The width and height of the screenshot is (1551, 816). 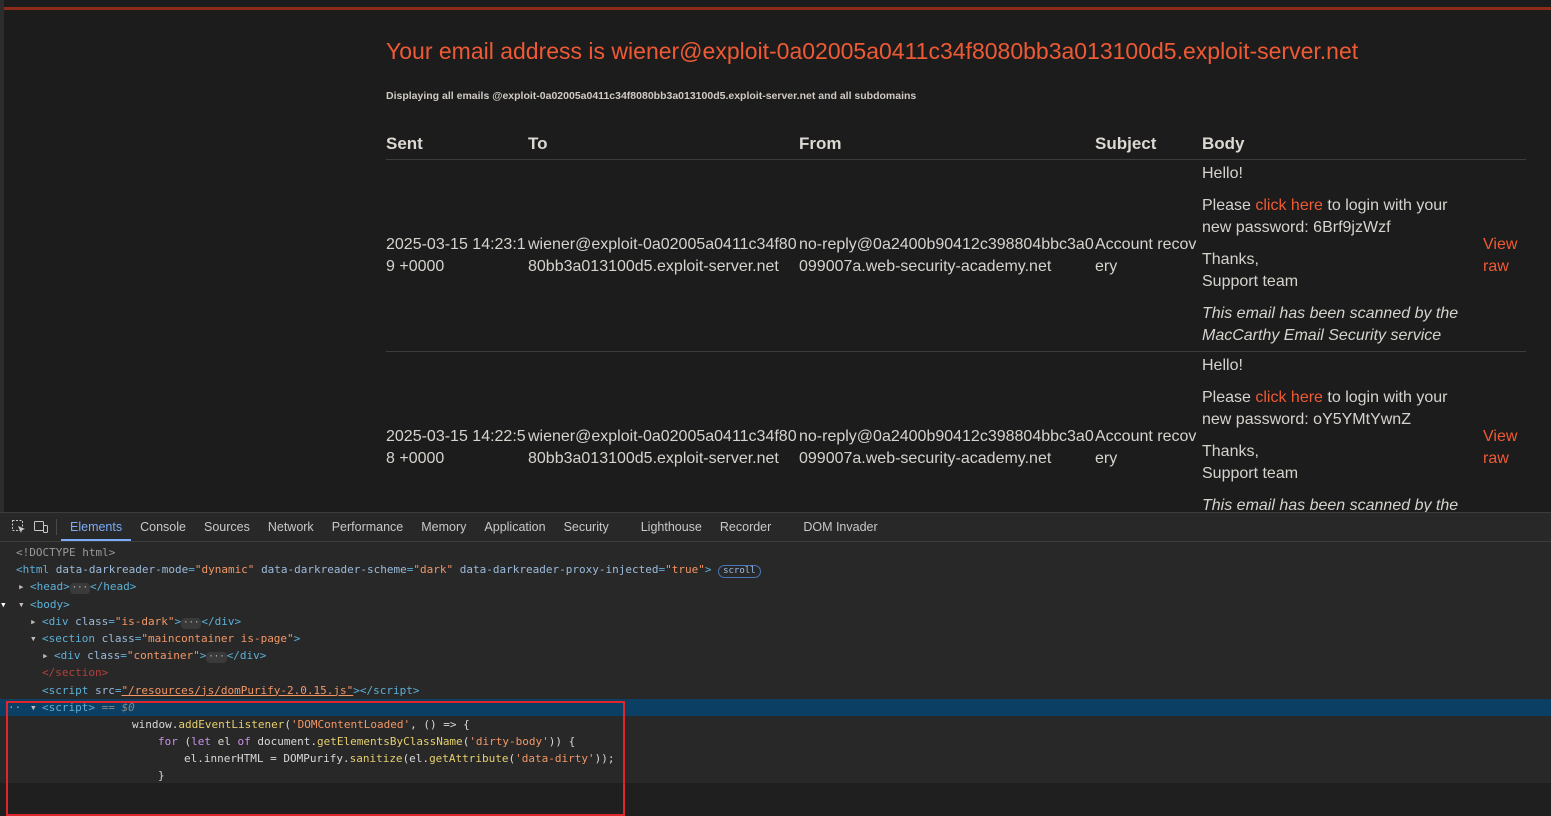 What do you see at coordinates (457, 144) in the screenshot?
I see `column-header-sent: Sent` at bounding box center [457, 144].